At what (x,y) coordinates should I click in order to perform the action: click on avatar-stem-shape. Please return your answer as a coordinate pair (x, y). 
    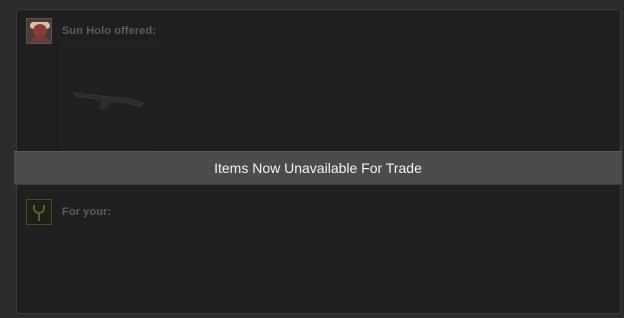
    Looking at the image, I should click on (39, 216).